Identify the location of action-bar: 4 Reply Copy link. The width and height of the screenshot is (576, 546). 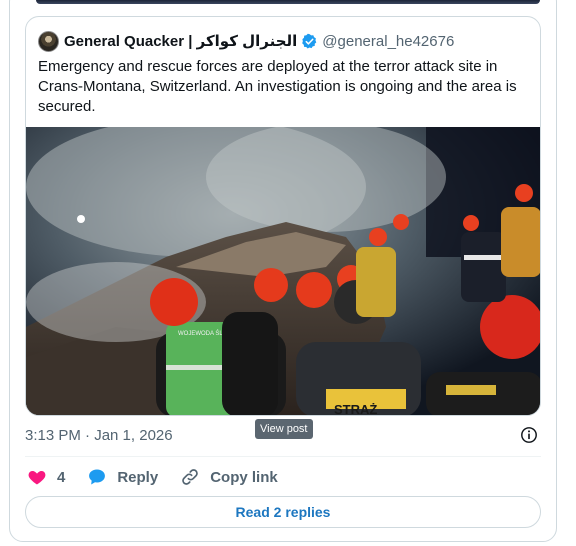
(163, 477).